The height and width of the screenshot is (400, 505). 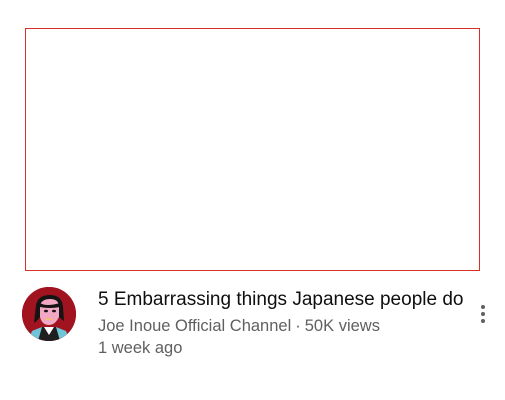 I want to click on more-options-button, so click(x=483, y=314).